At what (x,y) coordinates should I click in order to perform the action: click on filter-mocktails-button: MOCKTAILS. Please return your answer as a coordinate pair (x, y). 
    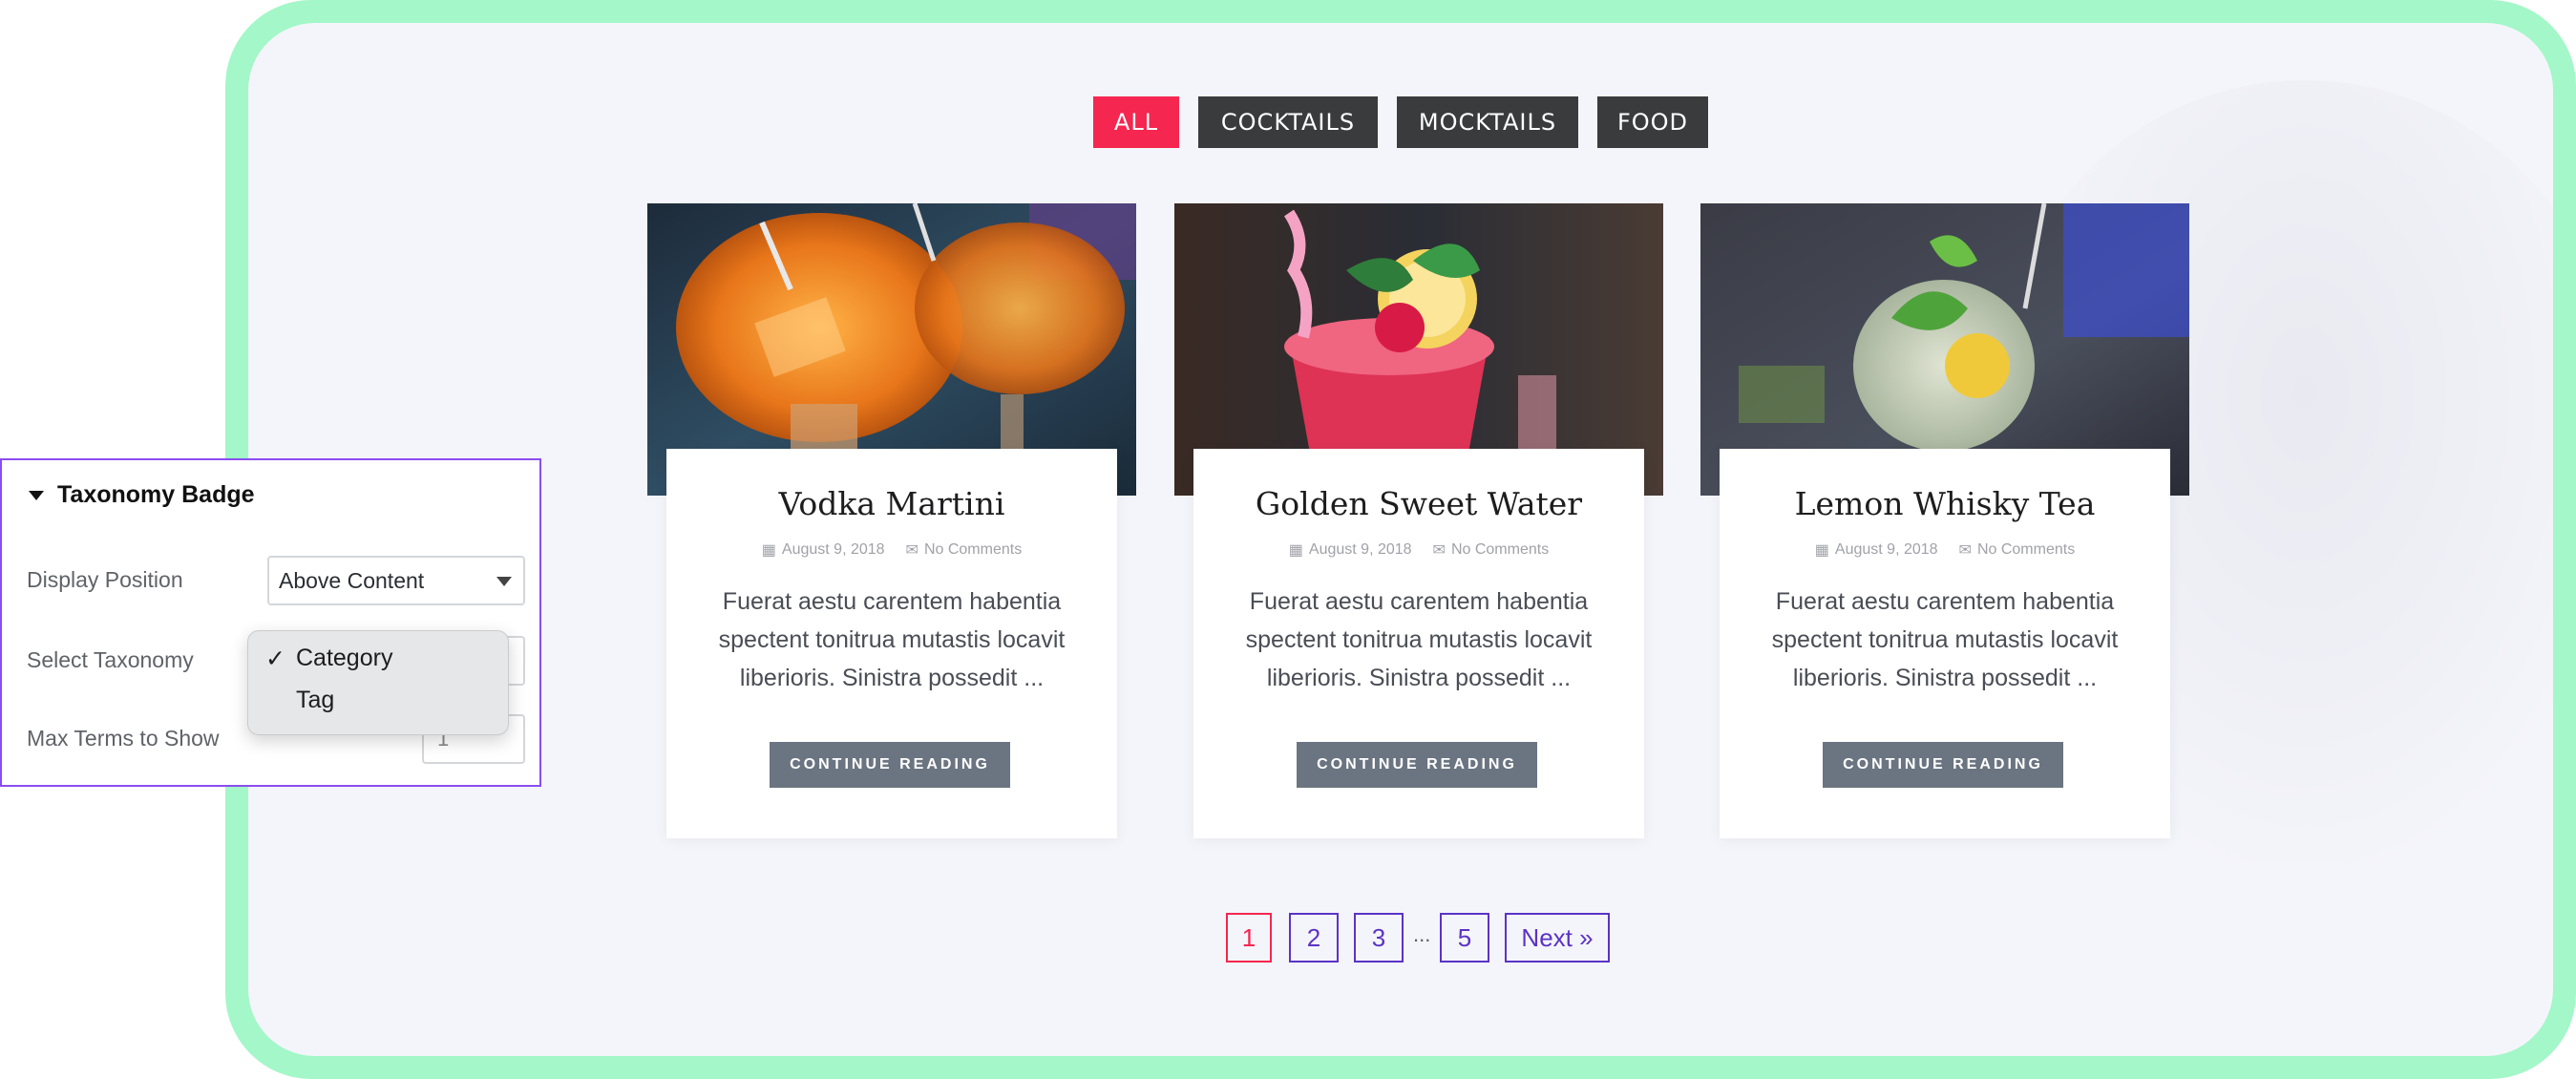
    Looking at the image, I should click on (1487, 122).